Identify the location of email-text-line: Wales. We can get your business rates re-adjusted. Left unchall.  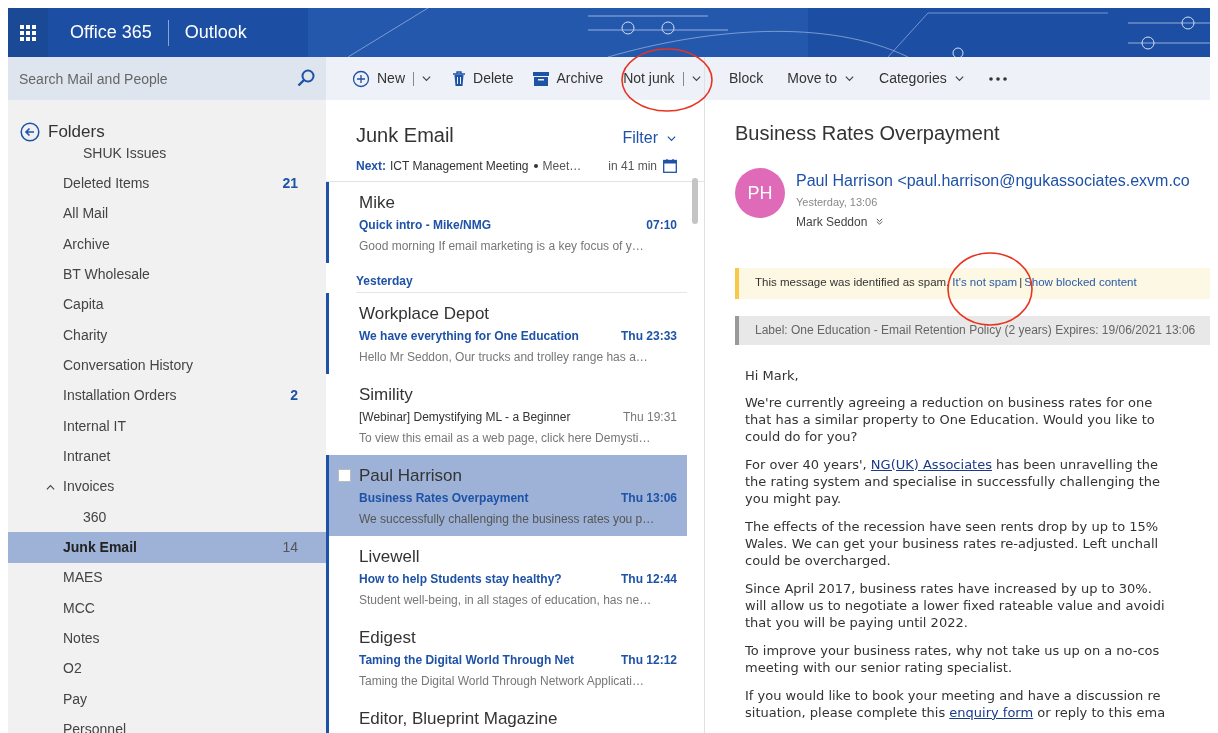
(952, 543).